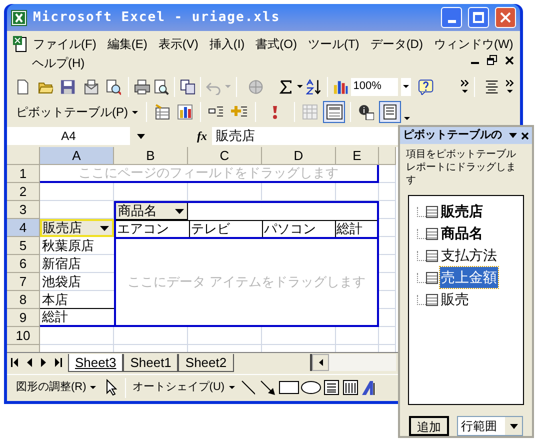 The width and height of the screenshot is (536, 441). What do you see at coordinates (151, 156) in the screenshot?
I see `column-header: B` at bounding box center [151, 156].